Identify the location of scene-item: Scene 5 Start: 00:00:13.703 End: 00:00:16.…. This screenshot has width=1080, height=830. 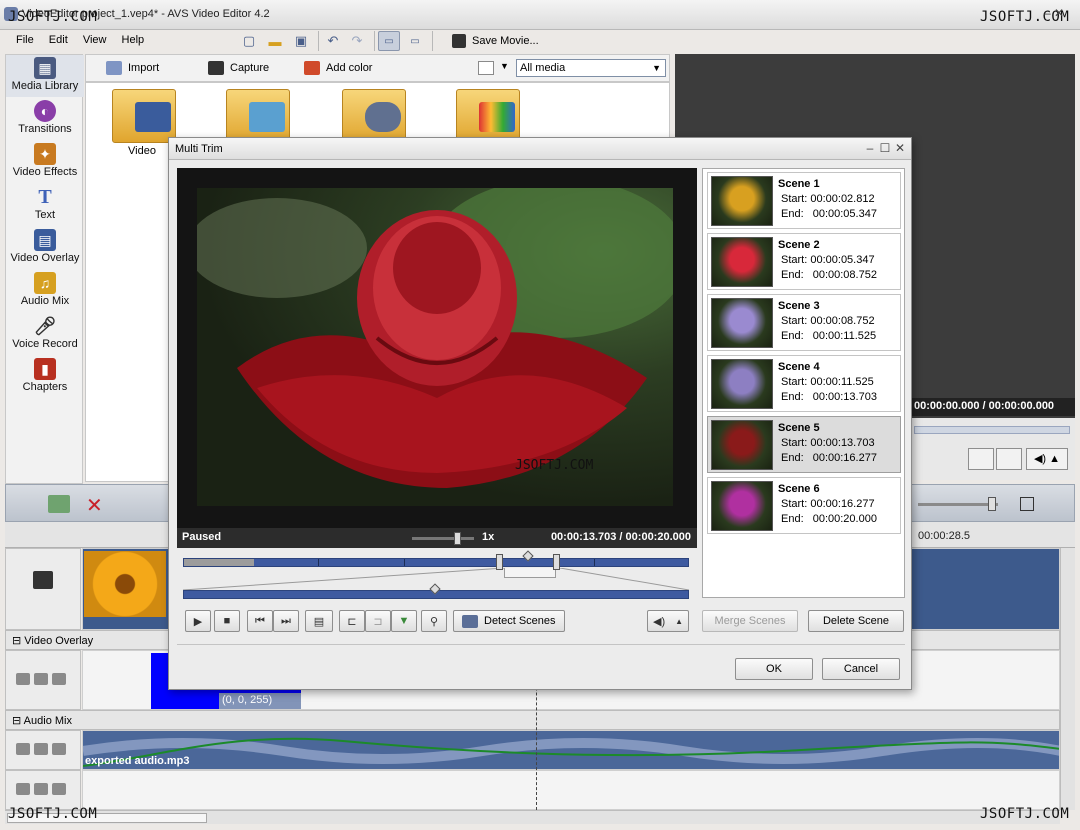
(804, 444).